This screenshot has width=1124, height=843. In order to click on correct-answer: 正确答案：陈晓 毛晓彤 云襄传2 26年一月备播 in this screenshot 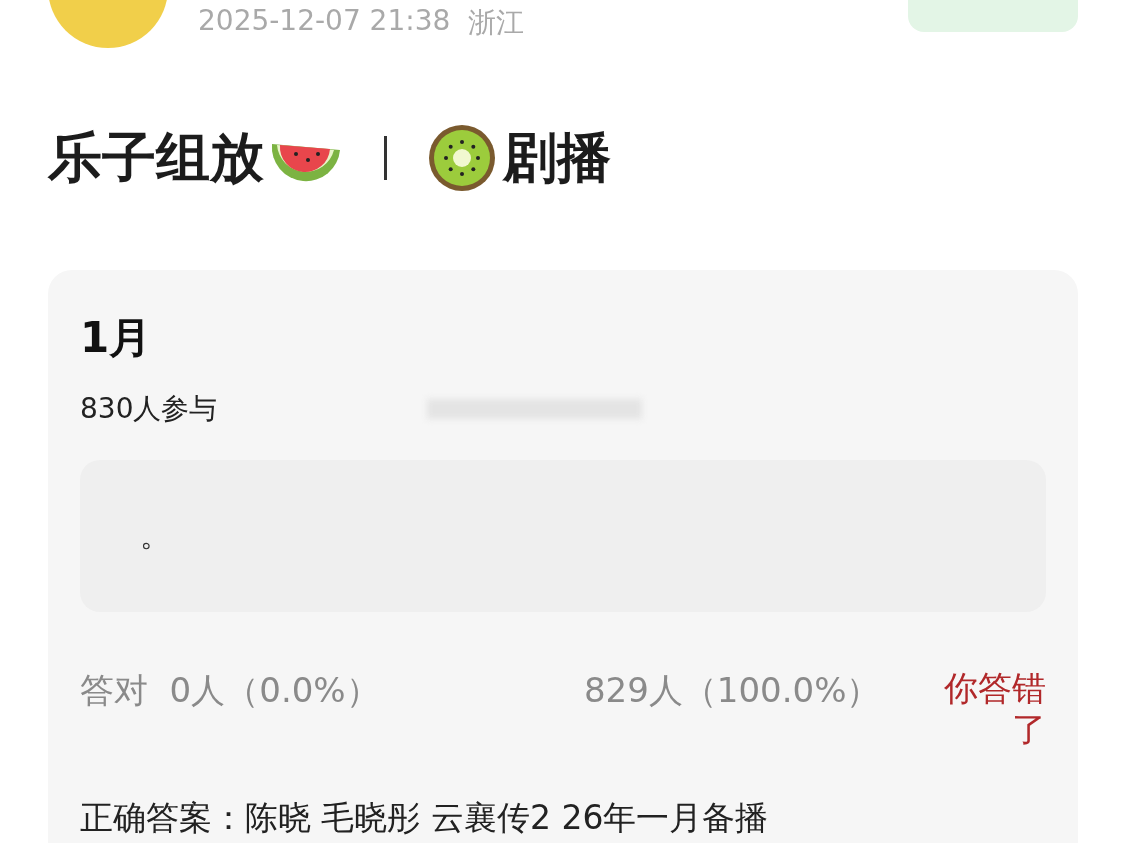, I will do `click(425, 817)`.